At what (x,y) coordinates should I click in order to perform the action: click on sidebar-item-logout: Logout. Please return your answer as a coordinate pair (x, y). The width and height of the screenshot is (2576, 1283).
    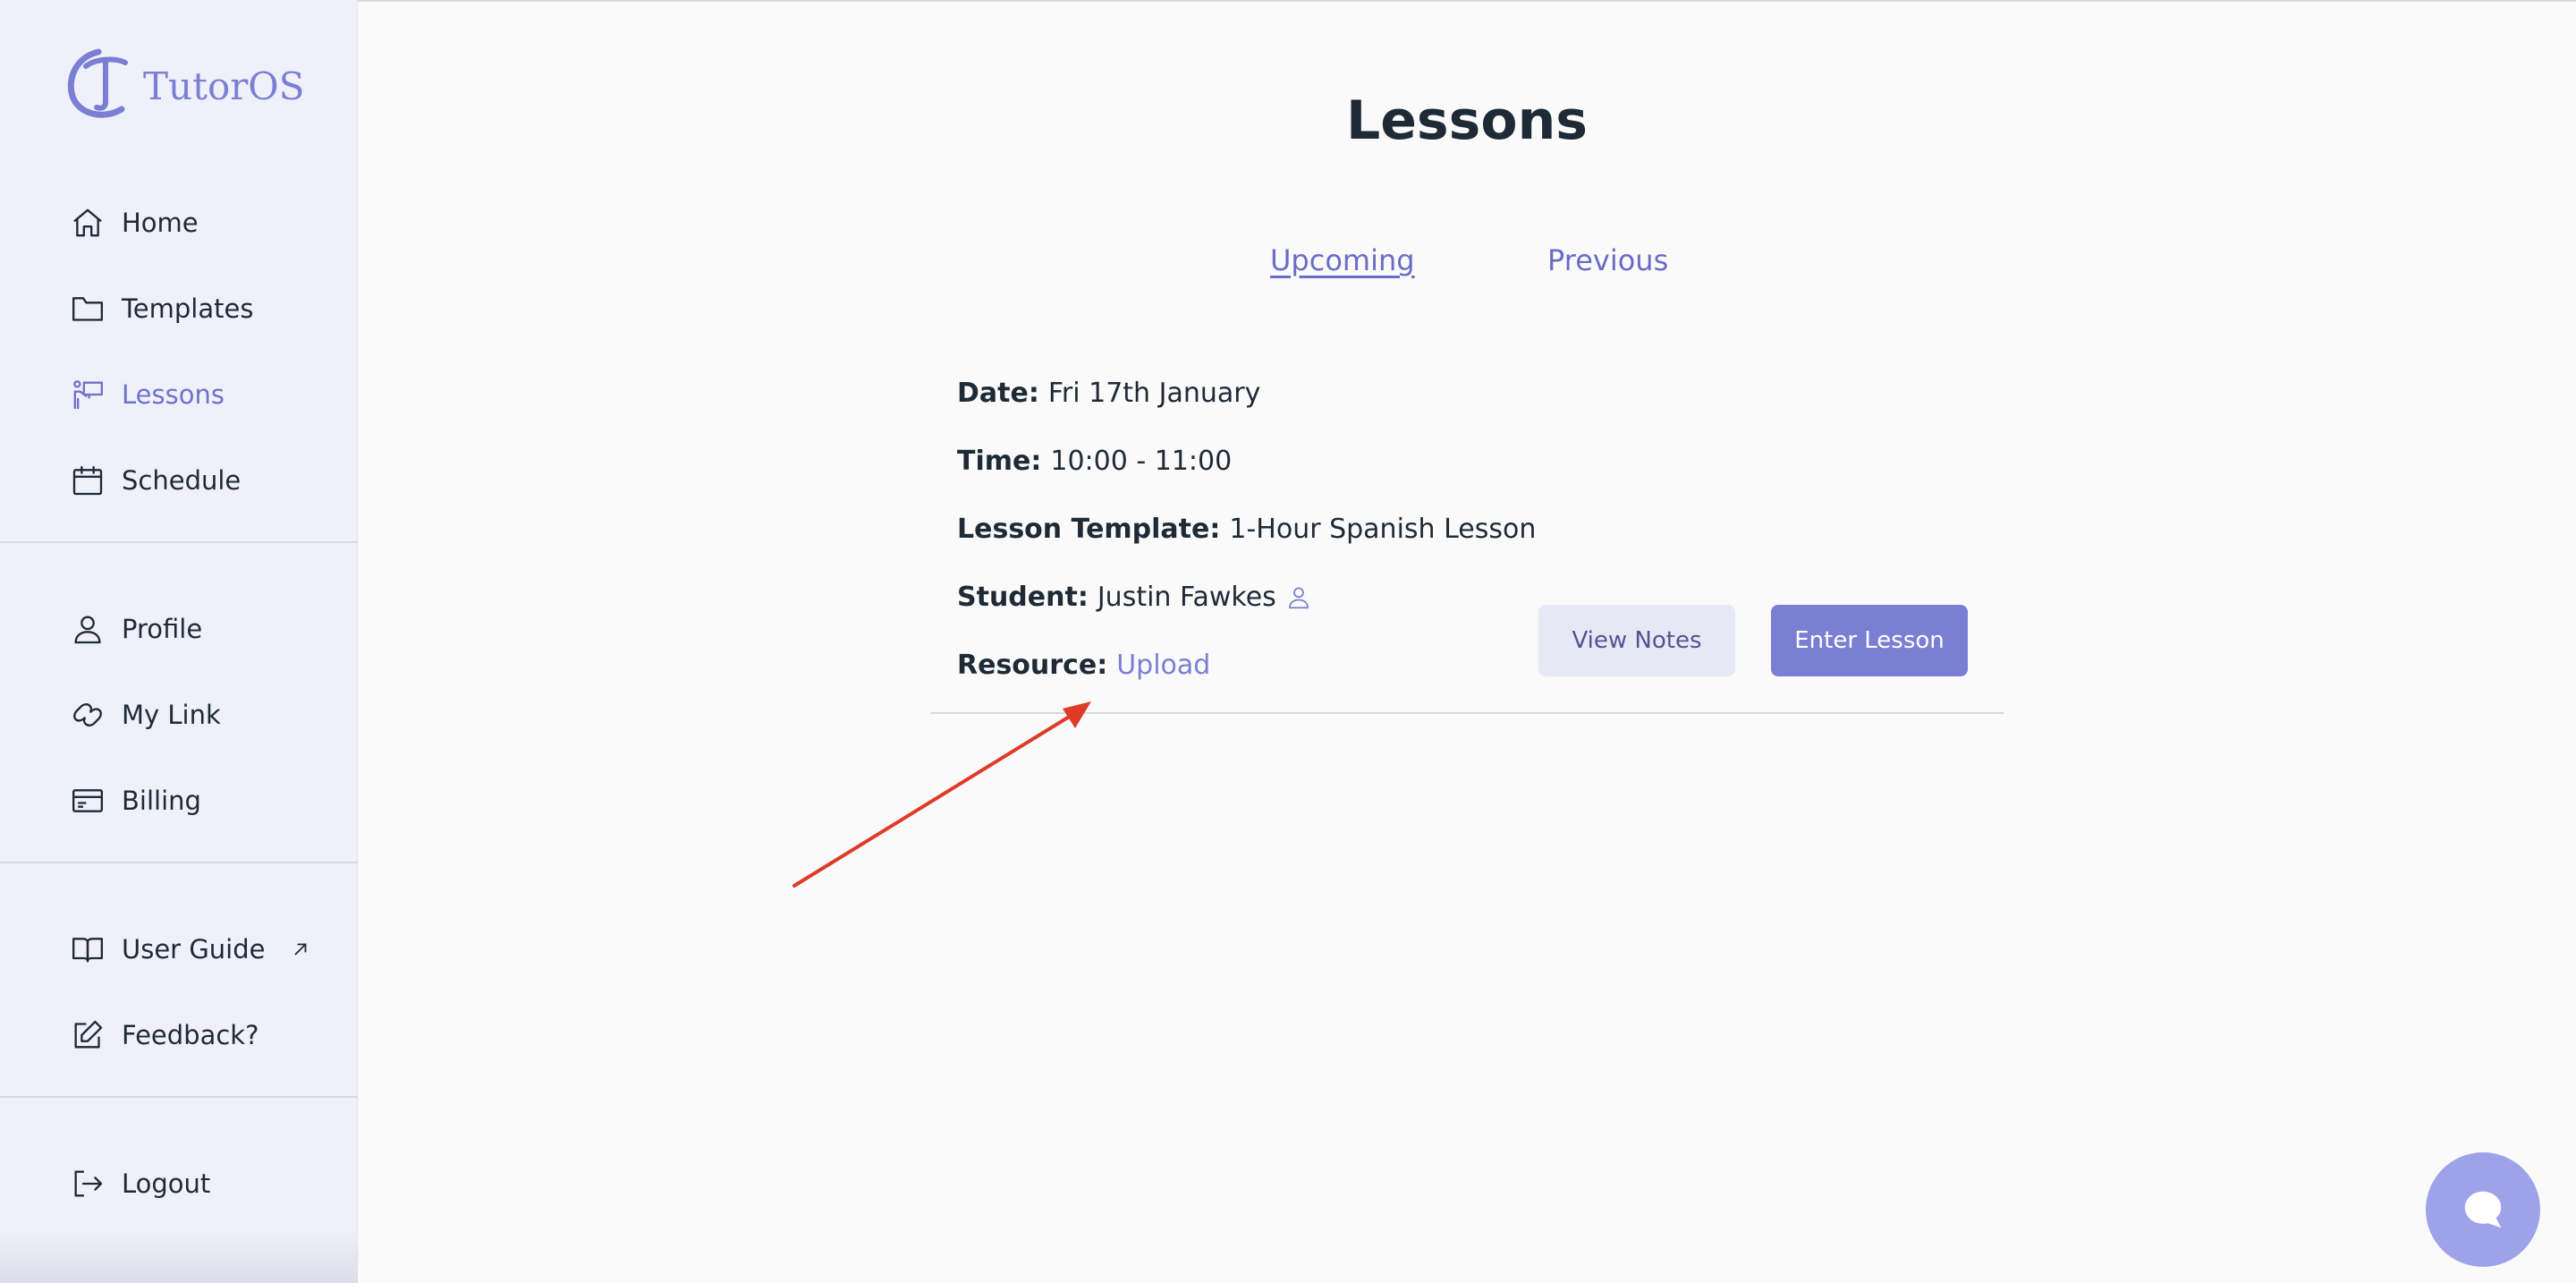
    Looking at the image, I should click on (204, 1184).